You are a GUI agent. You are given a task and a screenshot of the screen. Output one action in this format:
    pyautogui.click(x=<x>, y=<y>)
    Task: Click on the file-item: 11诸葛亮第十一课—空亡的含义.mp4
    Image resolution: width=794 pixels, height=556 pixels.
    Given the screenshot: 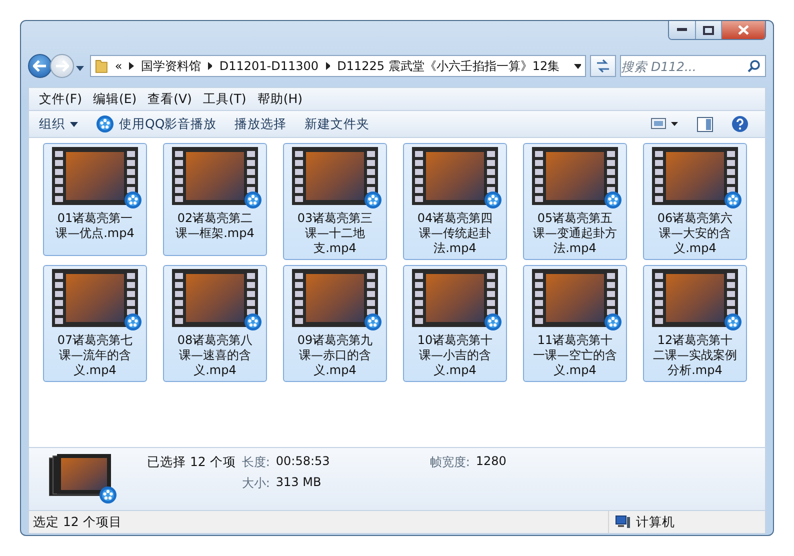 What is the action you would take?
    pyautogui.click(x=575, y=323)
    